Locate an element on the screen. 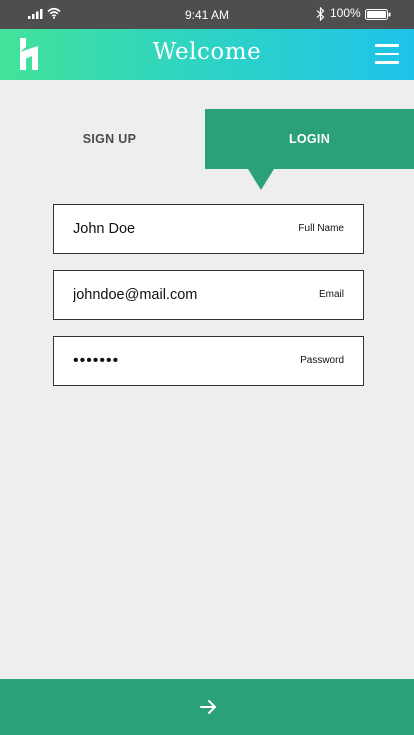 Image resolution: width=414 pixels, height=735 pixels. bluetooth-icon is located at coordinates (320, 14).